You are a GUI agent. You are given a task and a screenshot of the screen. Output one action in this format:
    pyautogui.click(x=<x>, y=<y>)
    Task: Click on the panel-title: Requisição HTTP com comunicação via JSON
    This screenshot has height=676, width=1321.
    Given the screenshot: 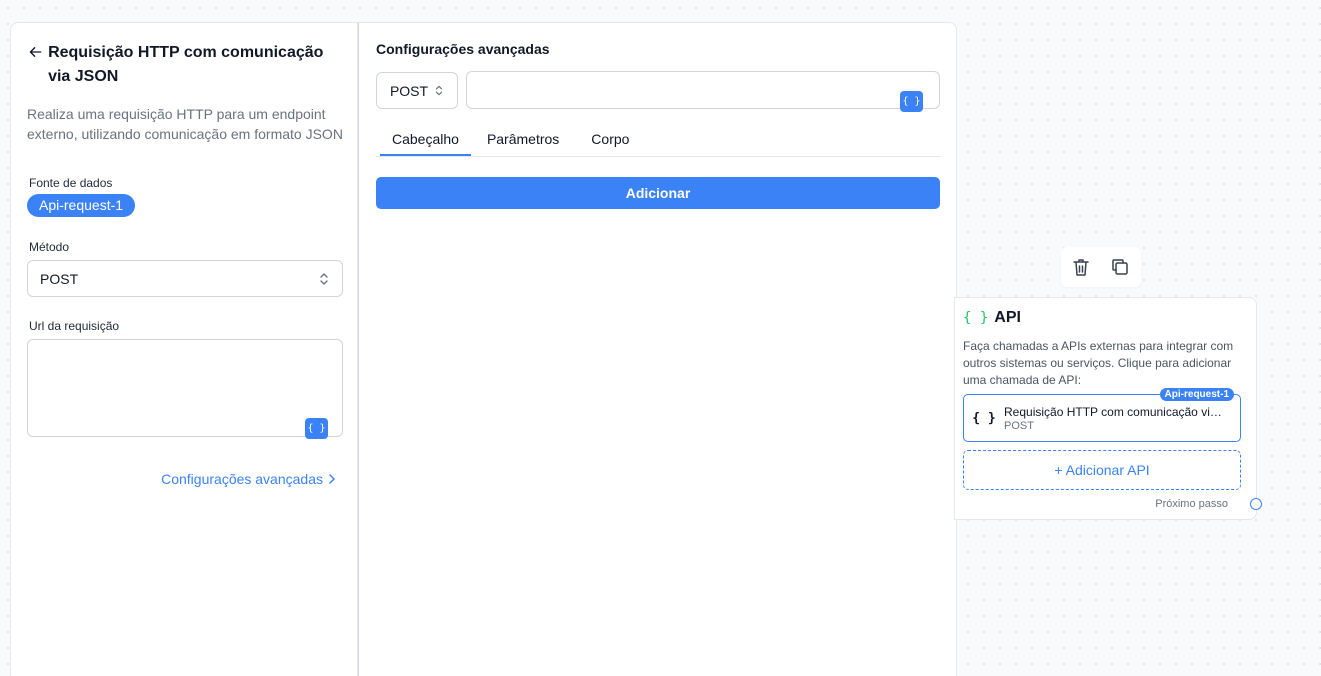 What is the action you would take?
    pyautogui.click(x=186, y=64)
    